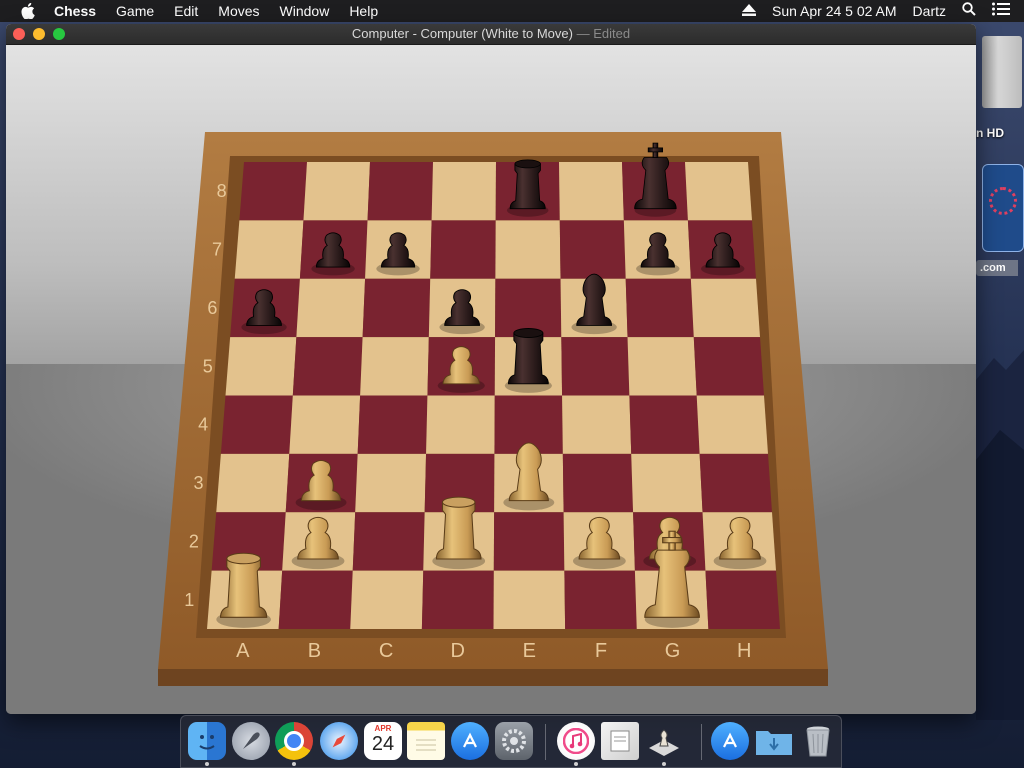  Describe the element at coordinates (339, 741) in the screenshot. I see `safari-icon` at that location.